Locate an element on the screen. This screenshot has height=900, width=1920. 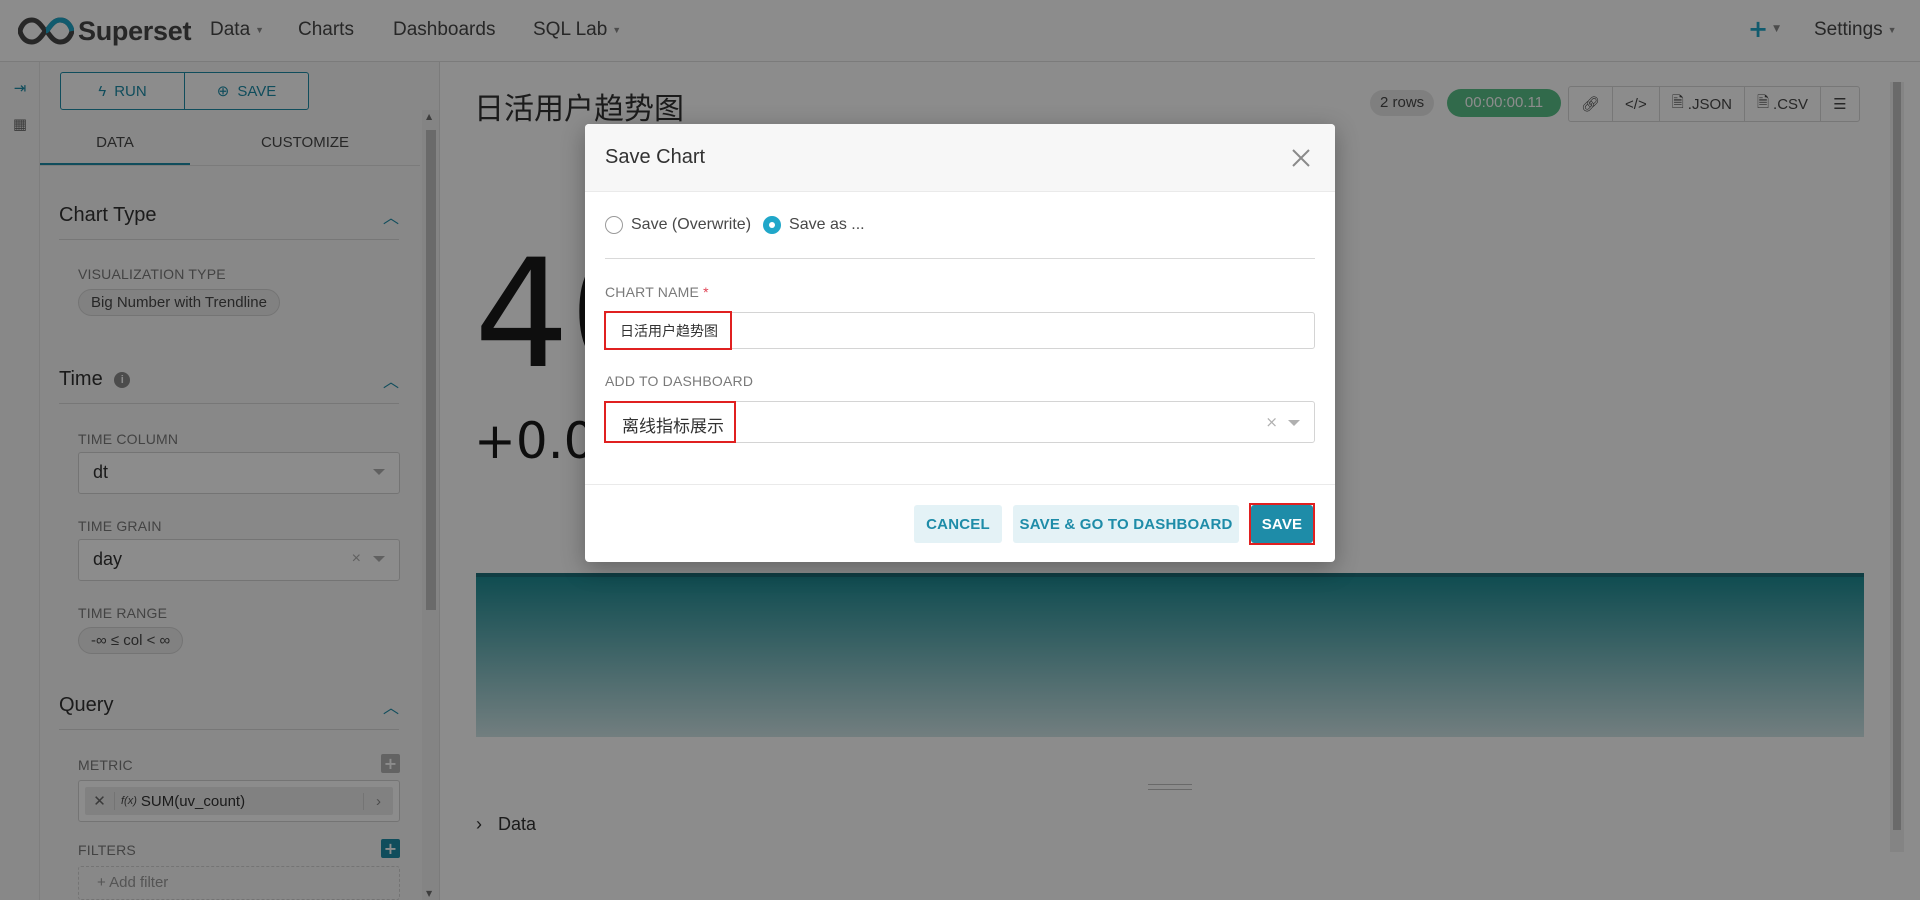
radio-save-overwrite is located at coordinates (614, 225).